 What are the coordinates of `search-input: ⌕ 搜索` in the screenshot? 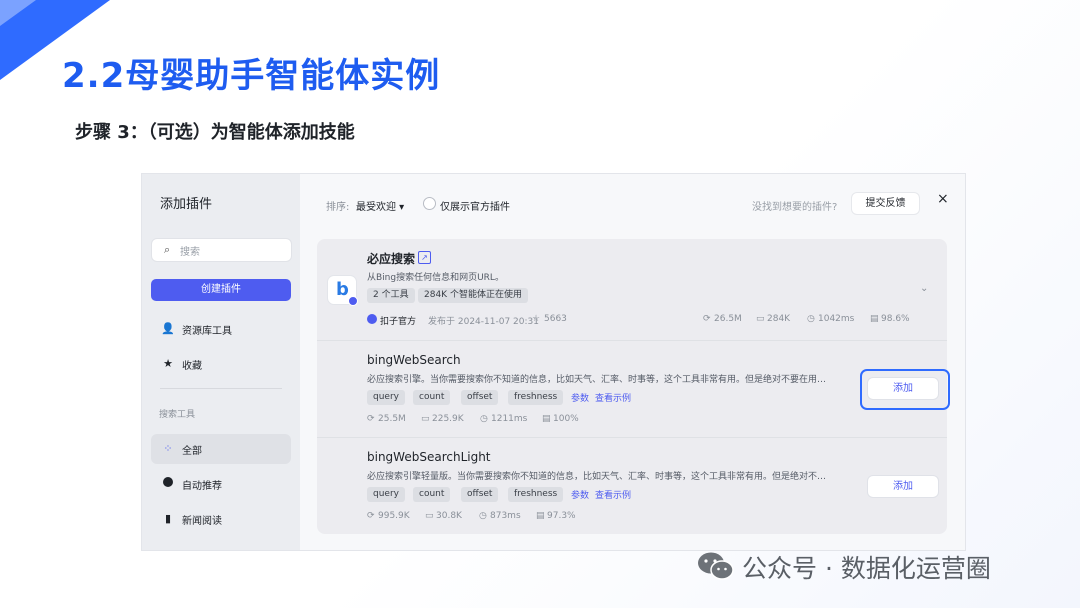 It's located at (221, 250).